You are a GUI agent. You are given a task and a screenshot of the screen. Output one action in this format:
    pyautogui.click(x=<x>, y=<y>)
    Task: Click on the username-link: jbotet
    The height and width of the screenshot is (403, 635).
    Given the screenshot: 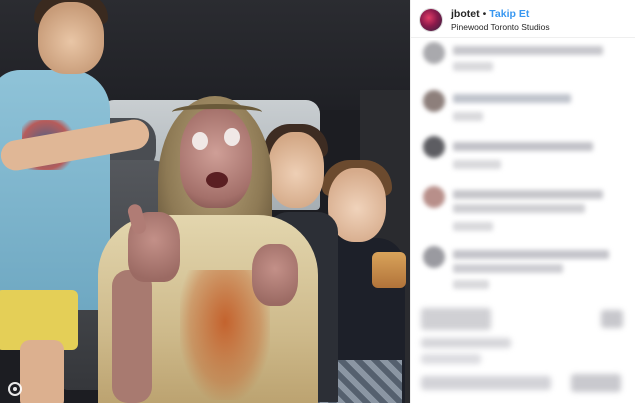 What is the action you would take?
    pyautogui.click(x=465, y=14)
    